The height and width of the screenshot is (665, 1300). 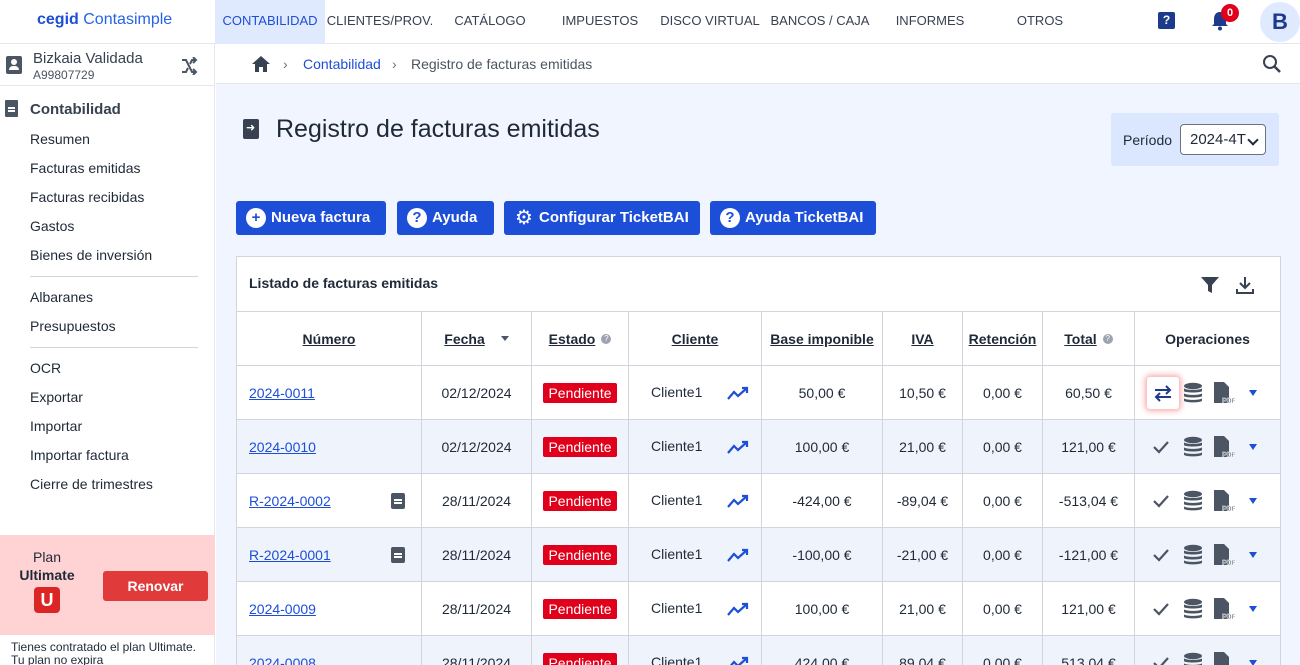 What do you see at coordinates (61, 297) in the screenshot?
I see `sidebar-item-albaranes: Albaranes` at bounding box center [61, 297].